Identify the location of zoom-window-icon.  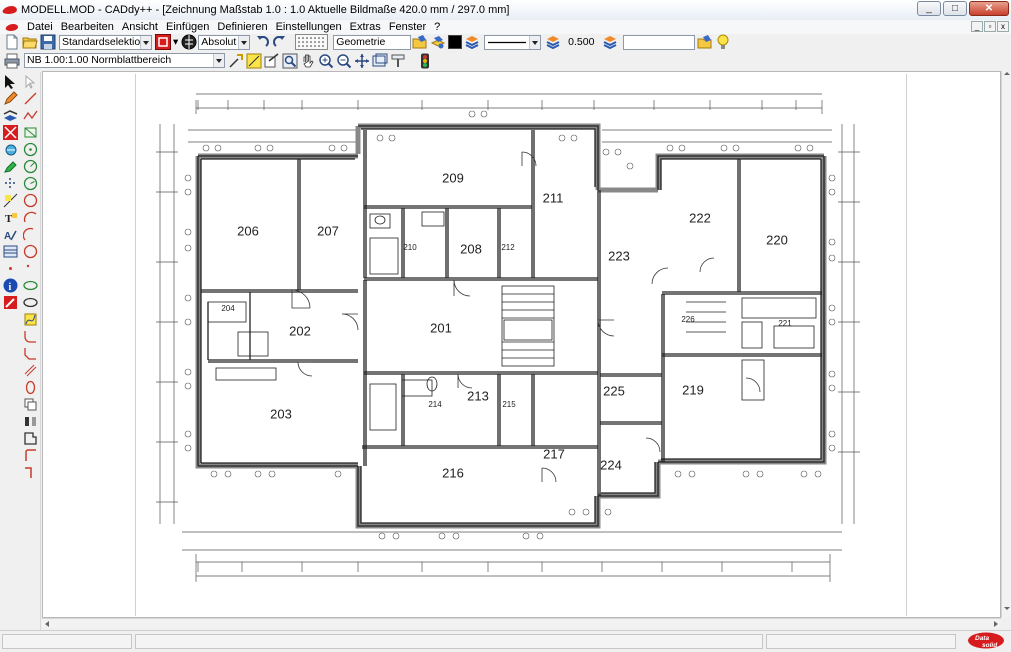
(236, 61).